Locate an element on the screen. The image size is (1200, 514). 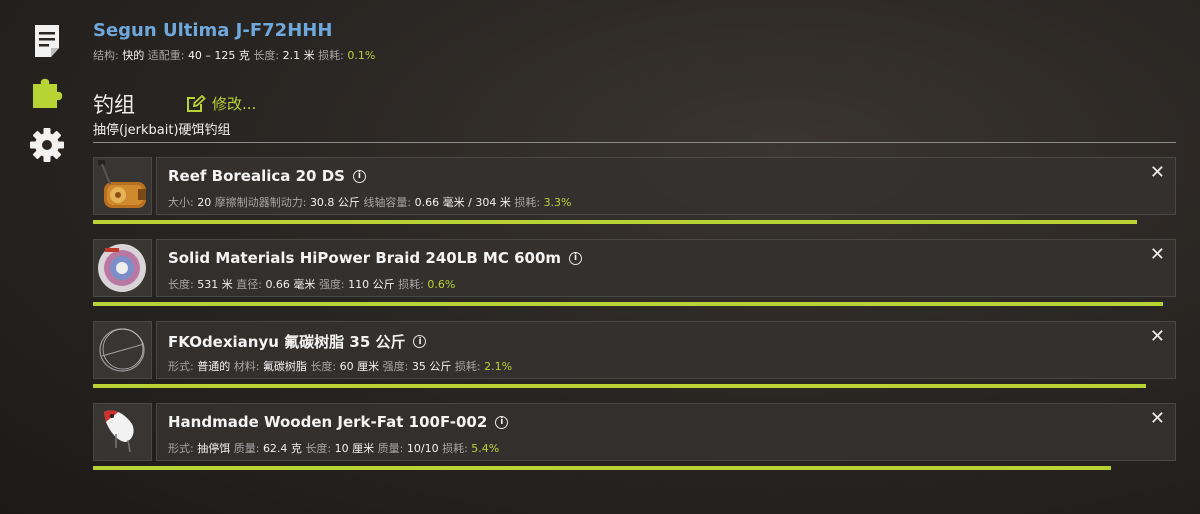
leader-coil-icon is located at coordinates (122, 350).